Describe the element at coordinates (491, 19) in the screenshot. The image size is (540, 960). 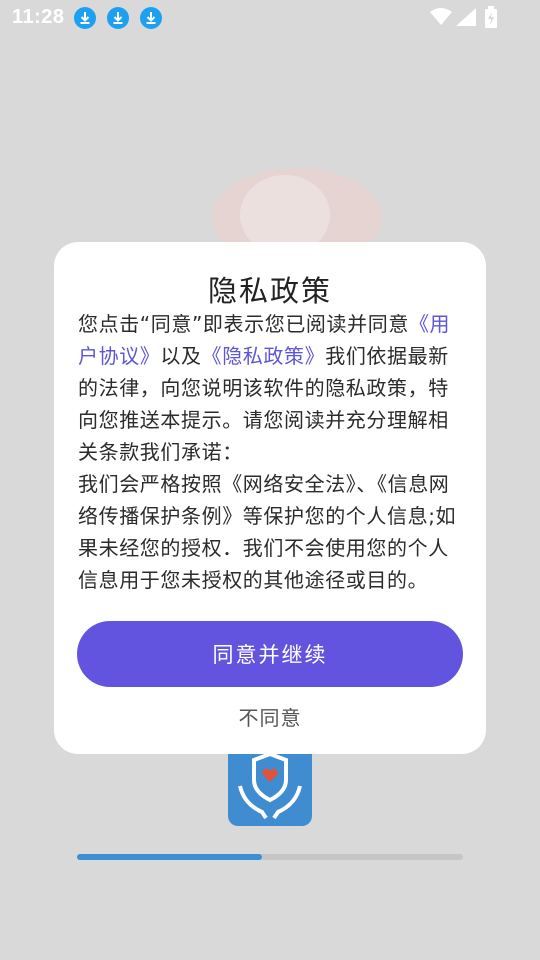
I see `battery-charging-icon` at that location.